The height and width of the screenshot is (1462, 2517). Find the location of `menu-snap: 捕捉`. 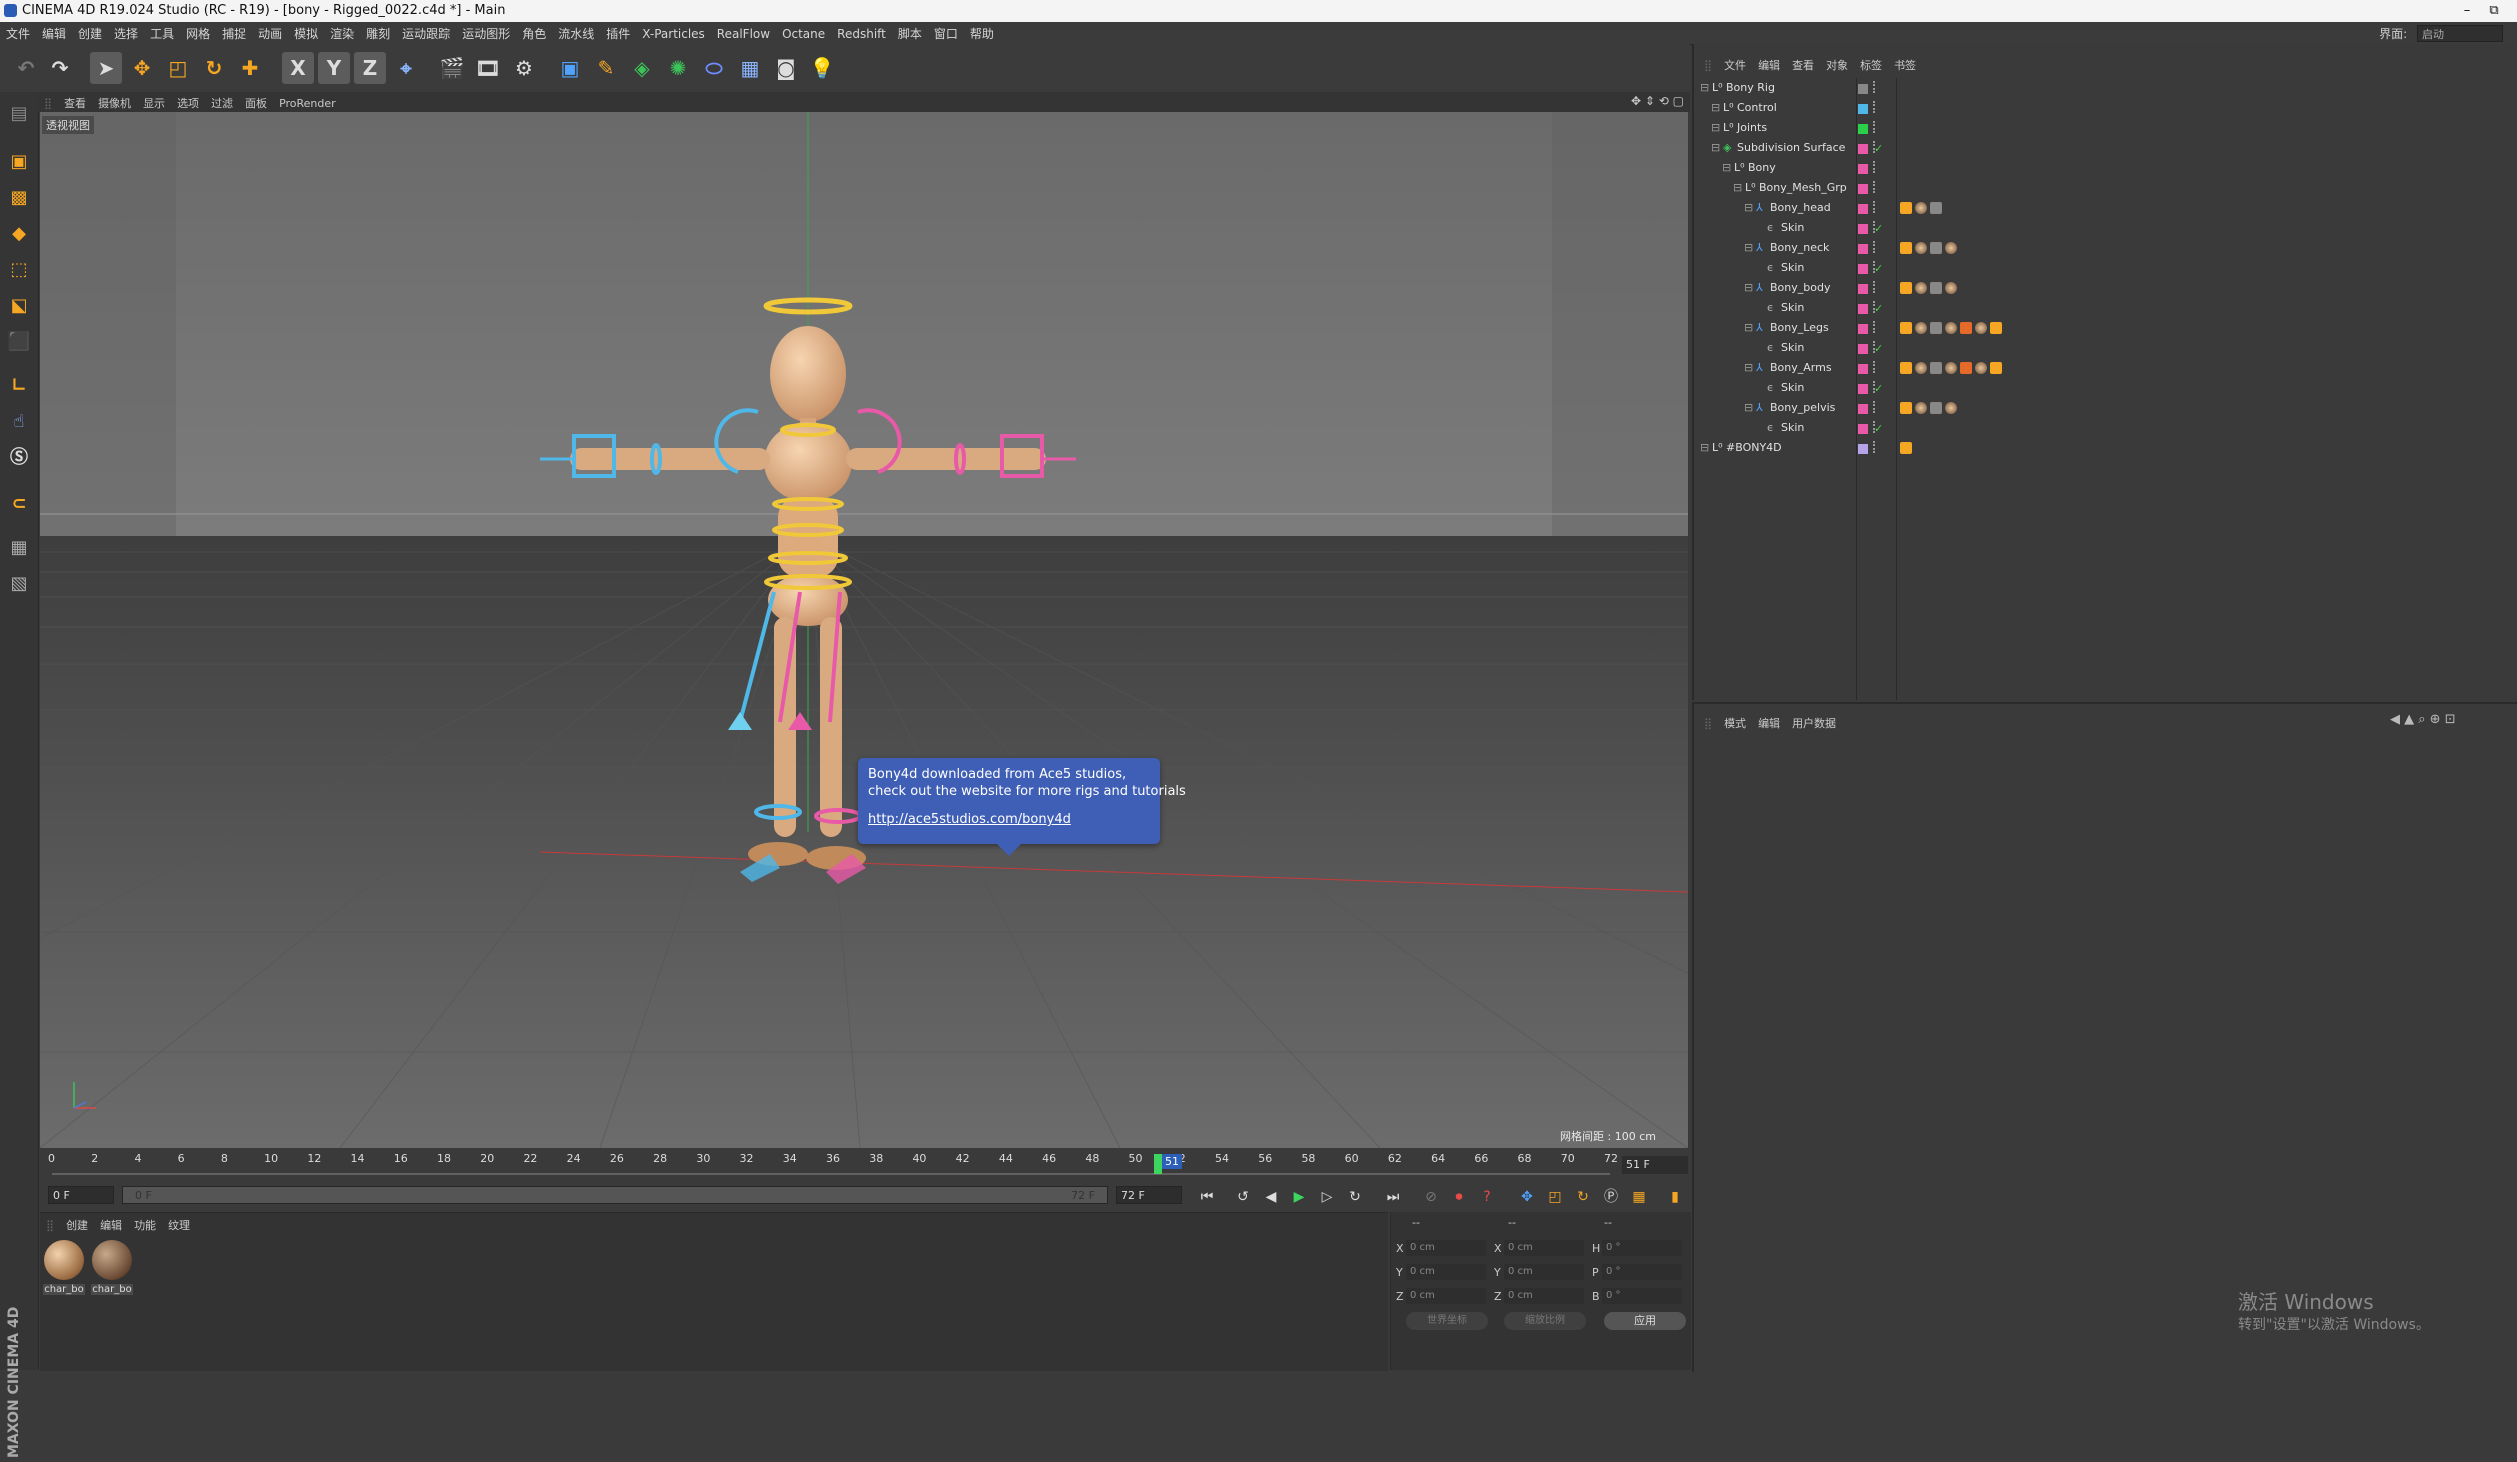

menu-snap: 捕捉 is located at coordinates (234, 33).